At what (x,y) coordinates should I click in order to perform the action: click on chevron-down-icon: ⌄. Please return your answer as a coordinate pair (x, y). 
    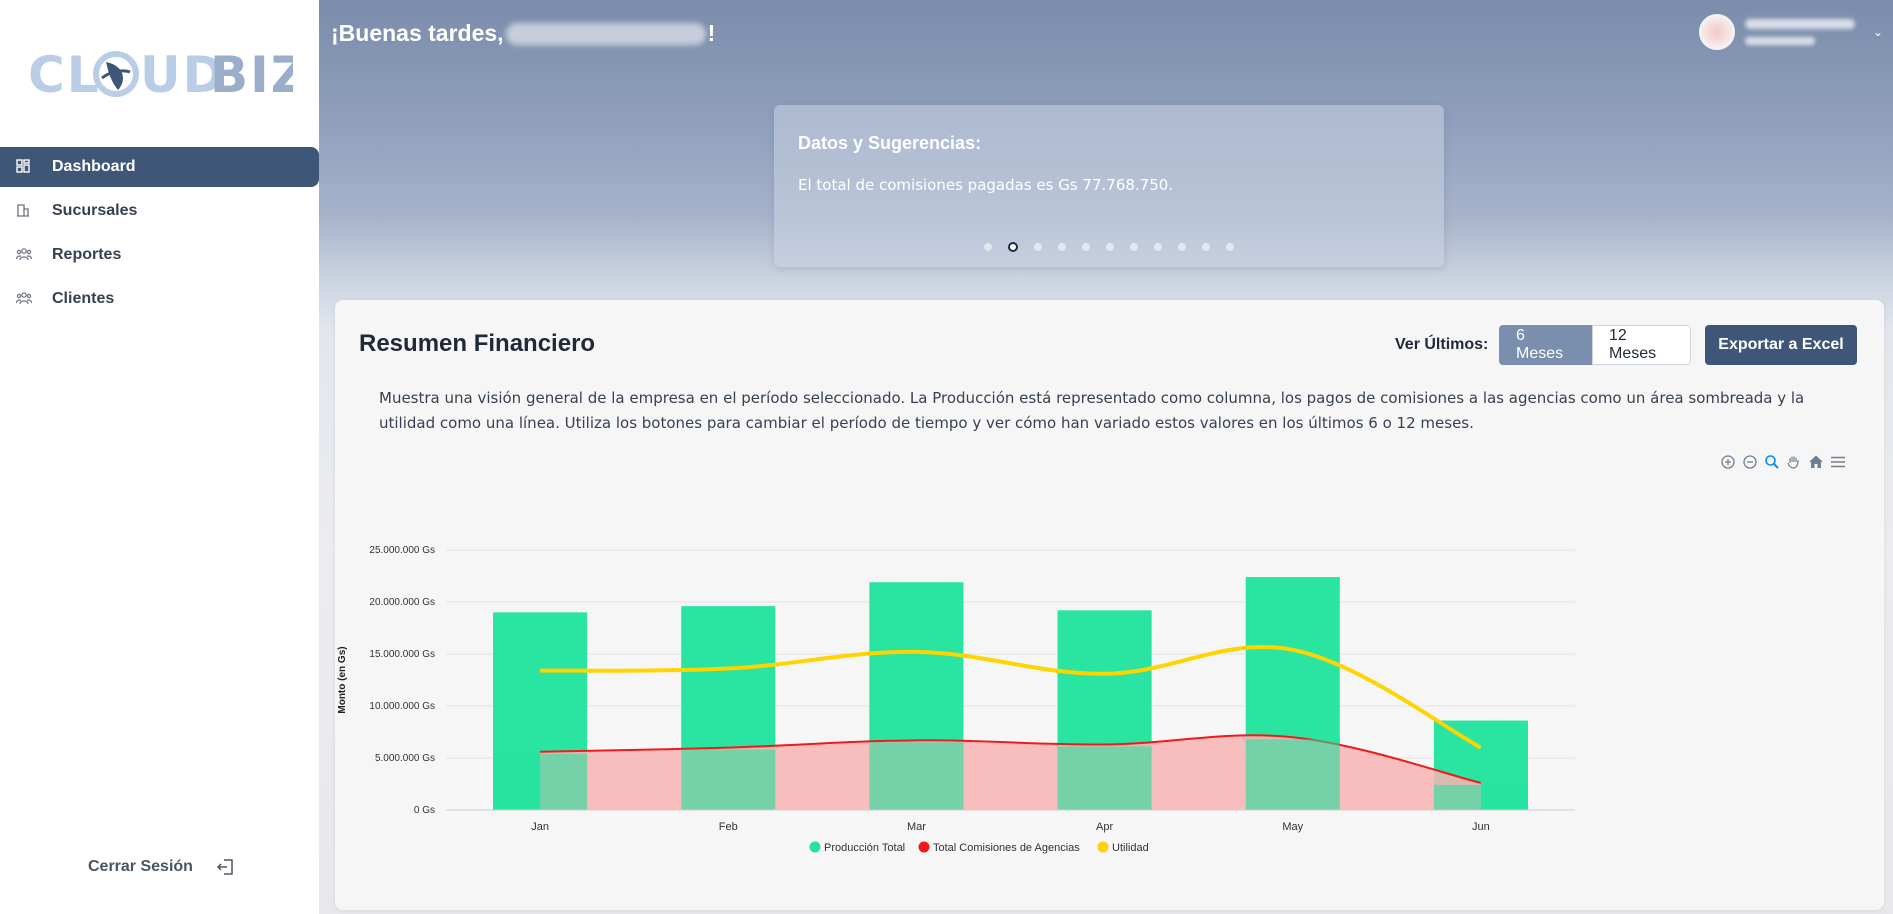
    Looking at the image, I should click on (1877, 32).